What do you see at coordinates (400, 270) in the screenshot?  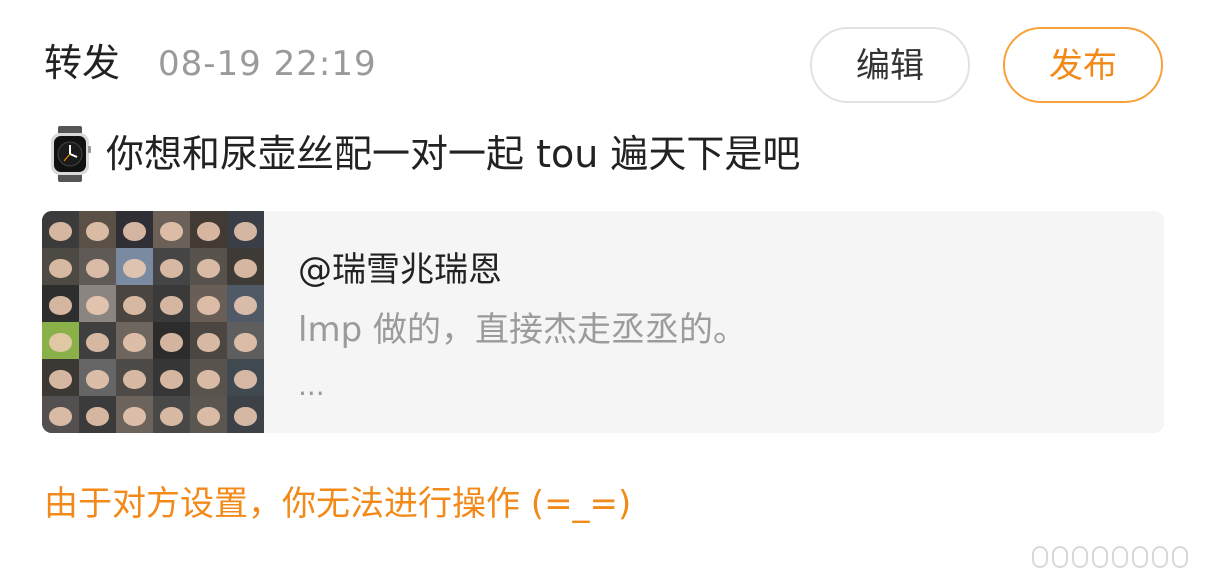 I see `quoted-author: @瑞雪兆瑞恩` at bounding box center [400, 270].